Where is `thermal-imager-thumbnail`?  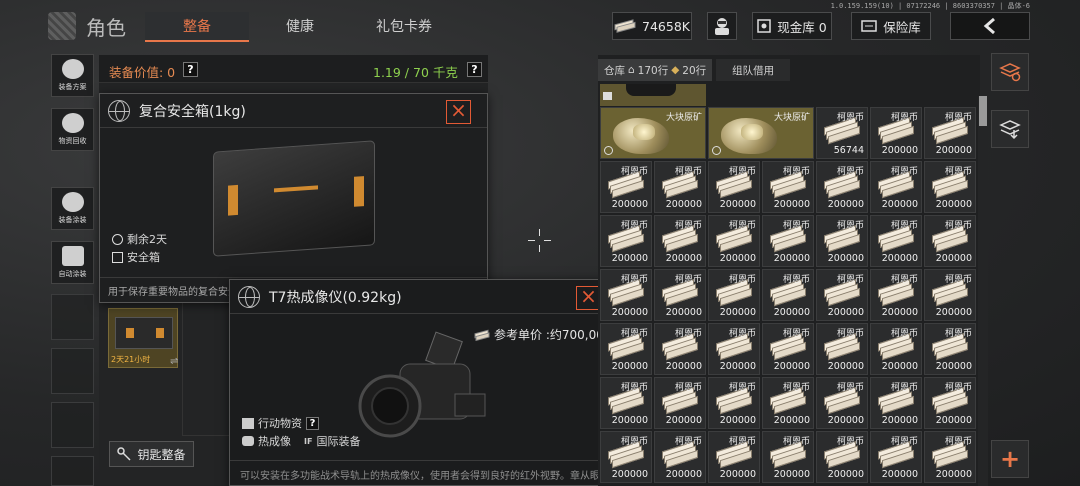 thermal-imager-thumbnail is located at coordinates (651, 90).